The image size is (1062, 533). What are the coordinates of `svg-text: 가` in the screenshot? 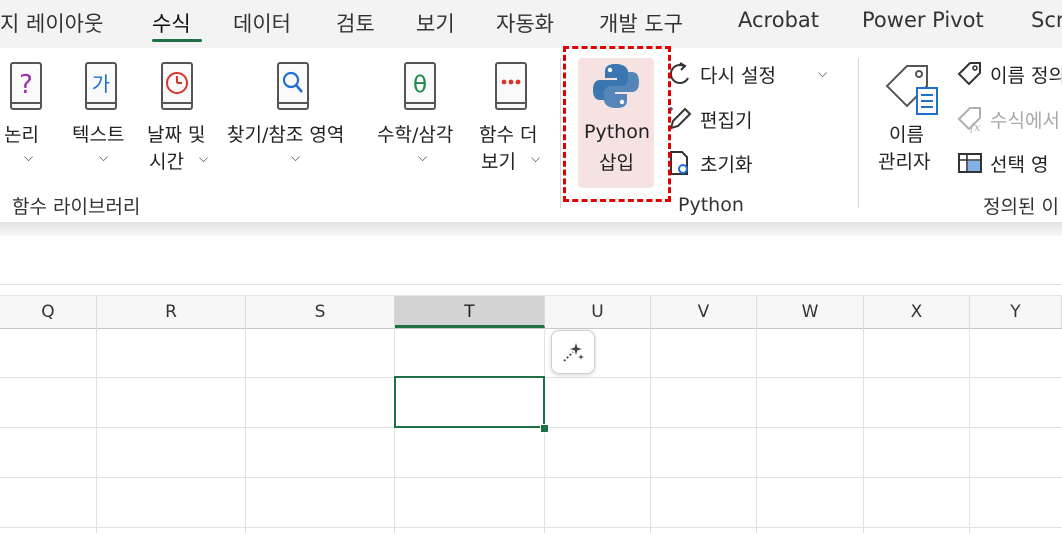 It's located at (101, 84).